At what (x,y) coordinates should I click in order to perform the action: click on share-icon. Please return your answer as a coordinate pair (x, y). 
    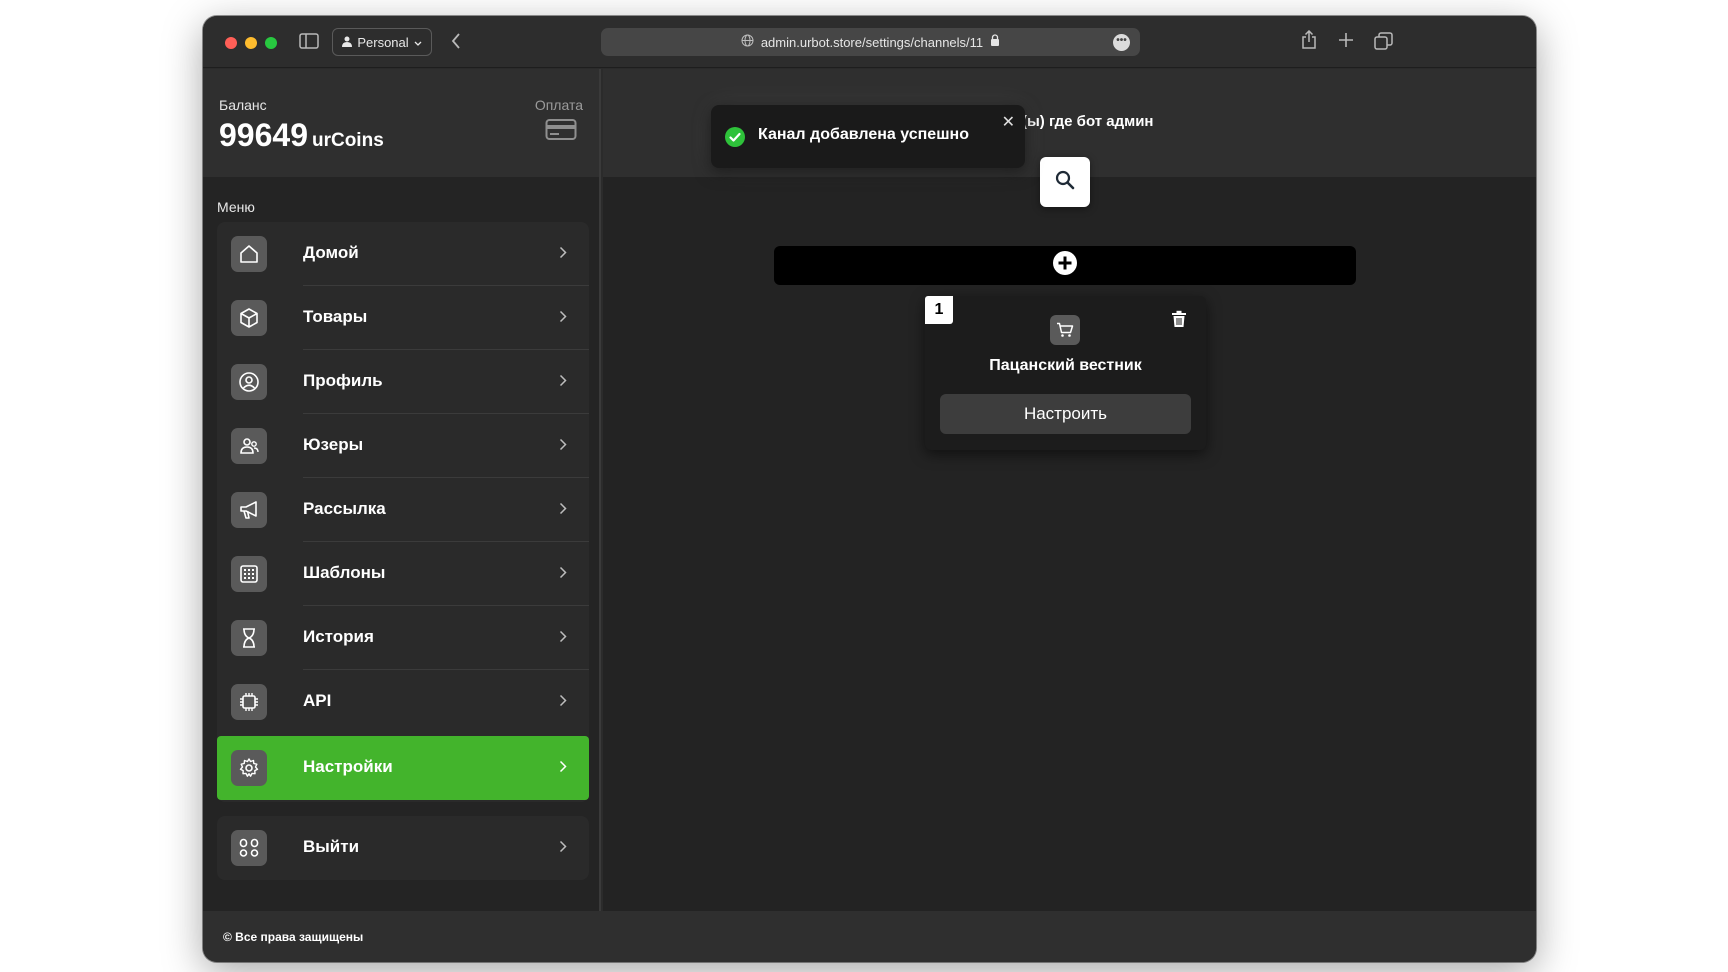
    Looking at the image, I should click on (1309, 42).